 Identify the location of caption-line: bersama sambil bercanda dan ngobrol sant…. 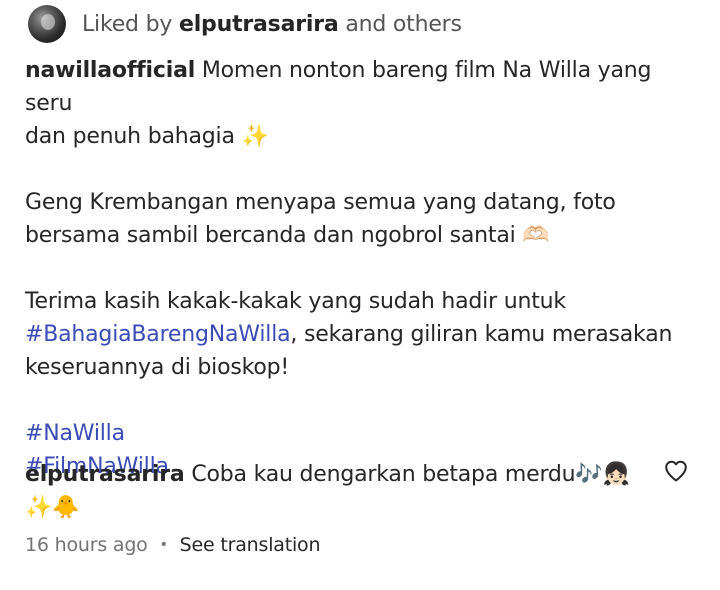
(287, 235).